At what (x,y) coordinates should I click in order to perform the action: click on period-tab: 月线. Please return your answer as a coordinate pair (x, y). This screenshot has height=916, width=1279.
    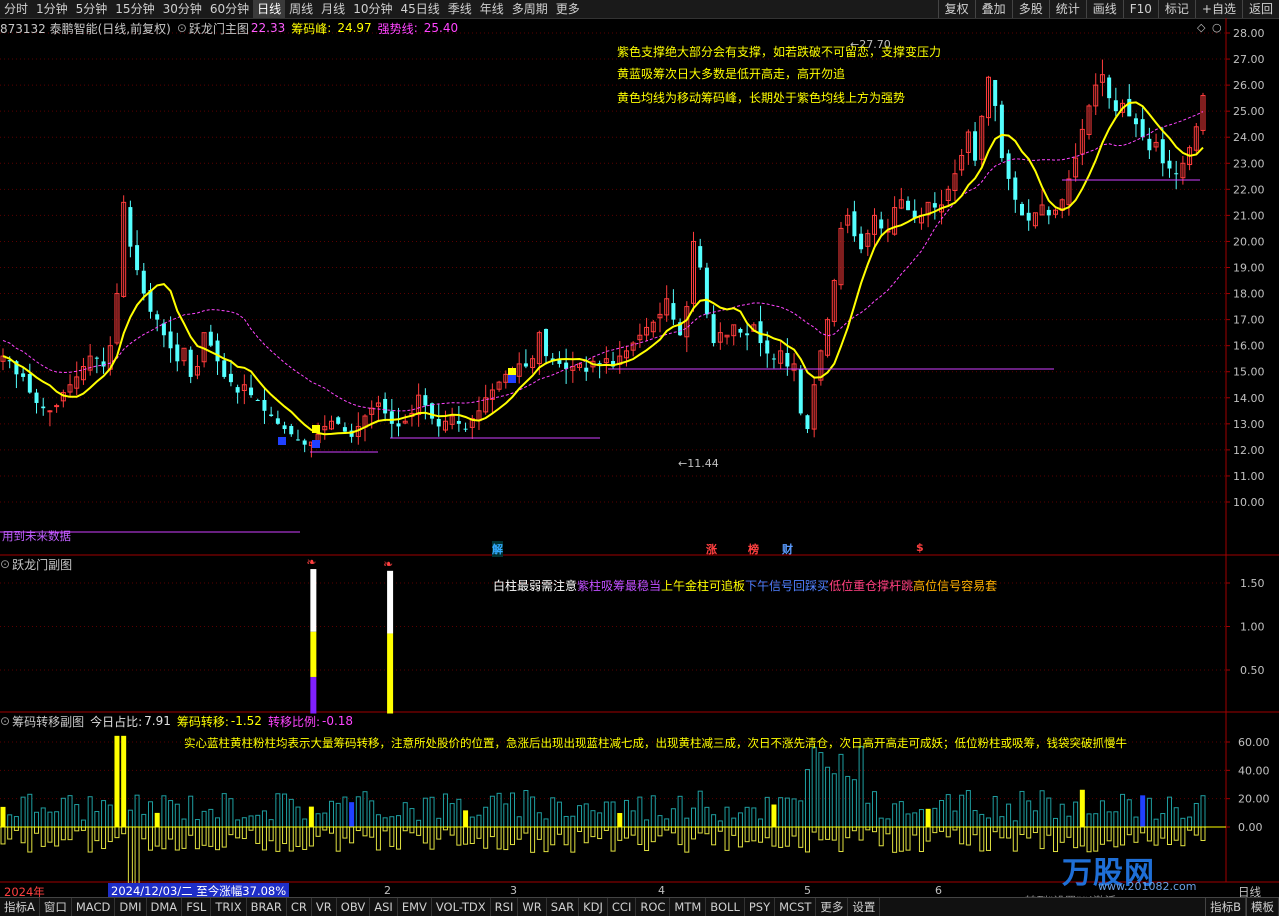
    Looking at the image, I should click on (333, 9).